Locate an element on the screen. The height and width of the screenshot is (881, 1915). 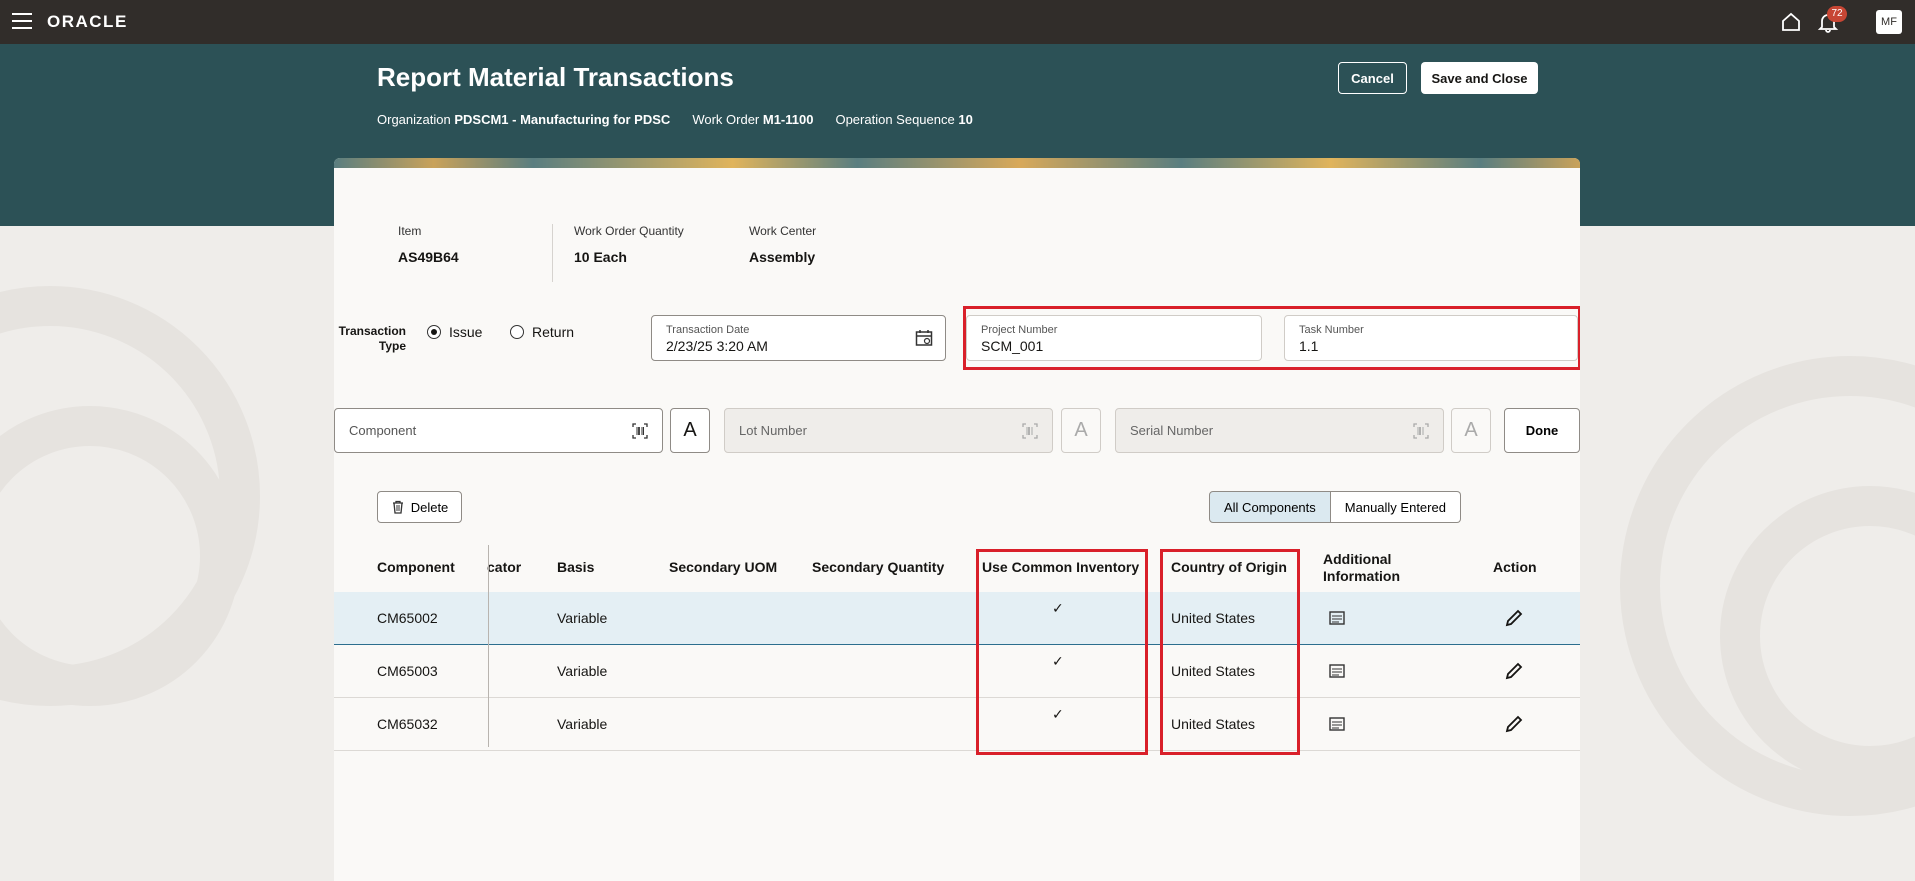
return-radio-dot is located at coordinates (517, 332).